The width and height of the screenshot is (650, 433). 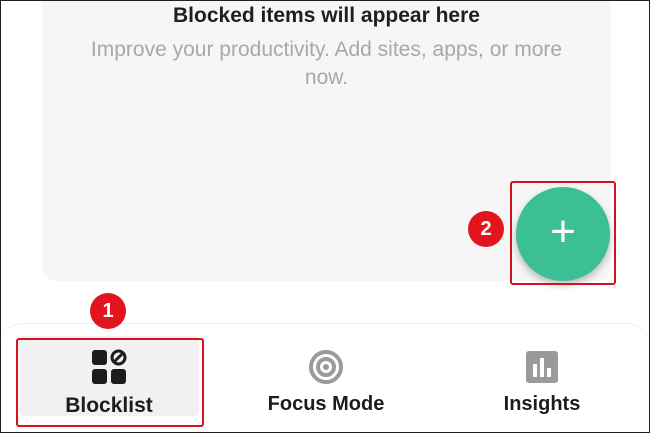 I want to click on step-badge-1: 1, so click(x=108, y=311).